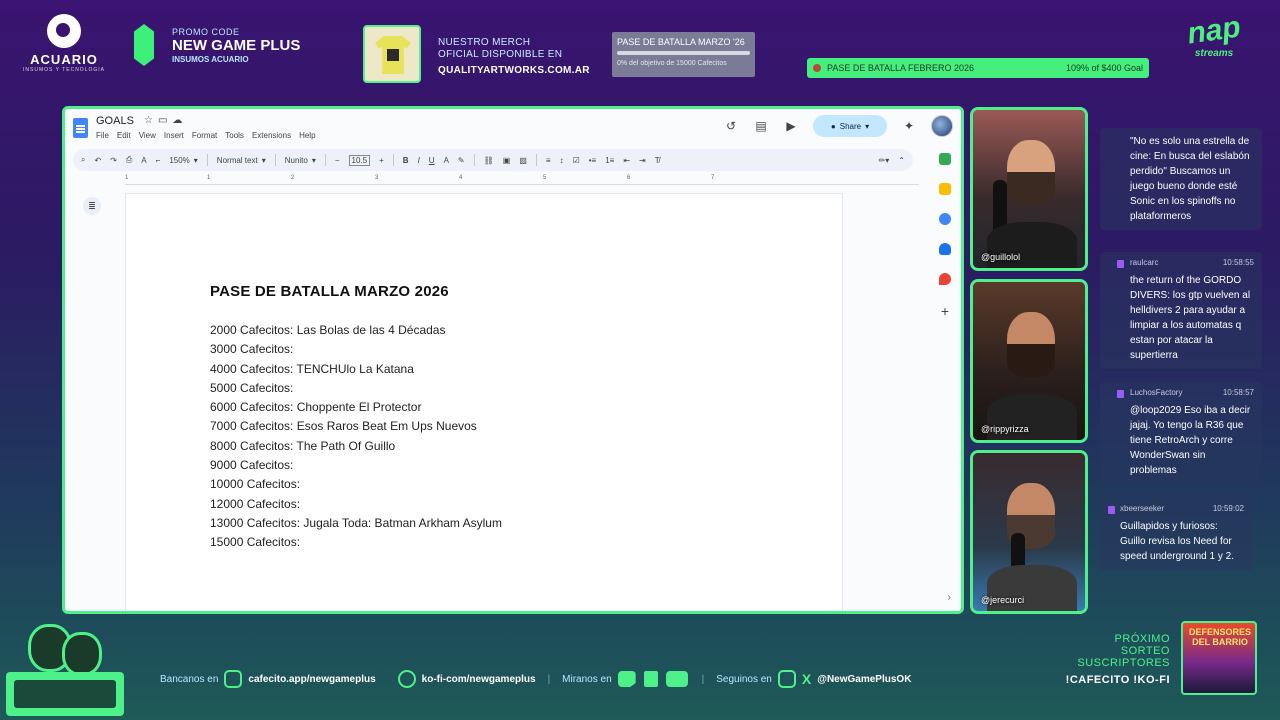 The height and width of the screenshot is (720, 1280). What do you see at coordinates (626, 679) in the screenshot?
I see `twitch-icon` at bounding box center [626, 679].